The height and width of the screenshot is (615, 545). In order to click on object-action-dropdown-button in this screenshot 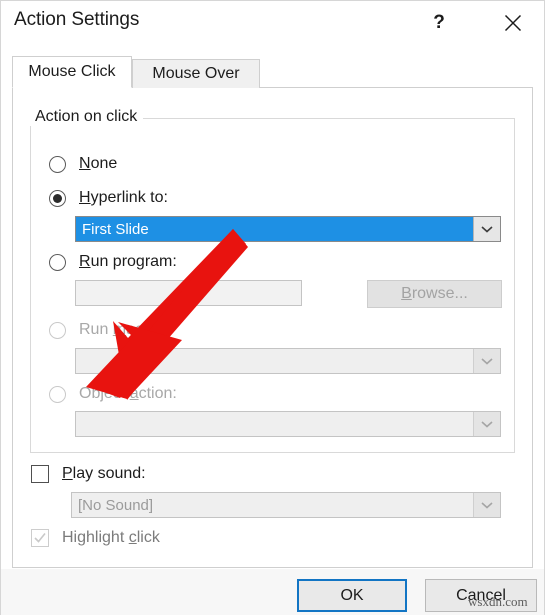, I will do `click(486, 424)`.